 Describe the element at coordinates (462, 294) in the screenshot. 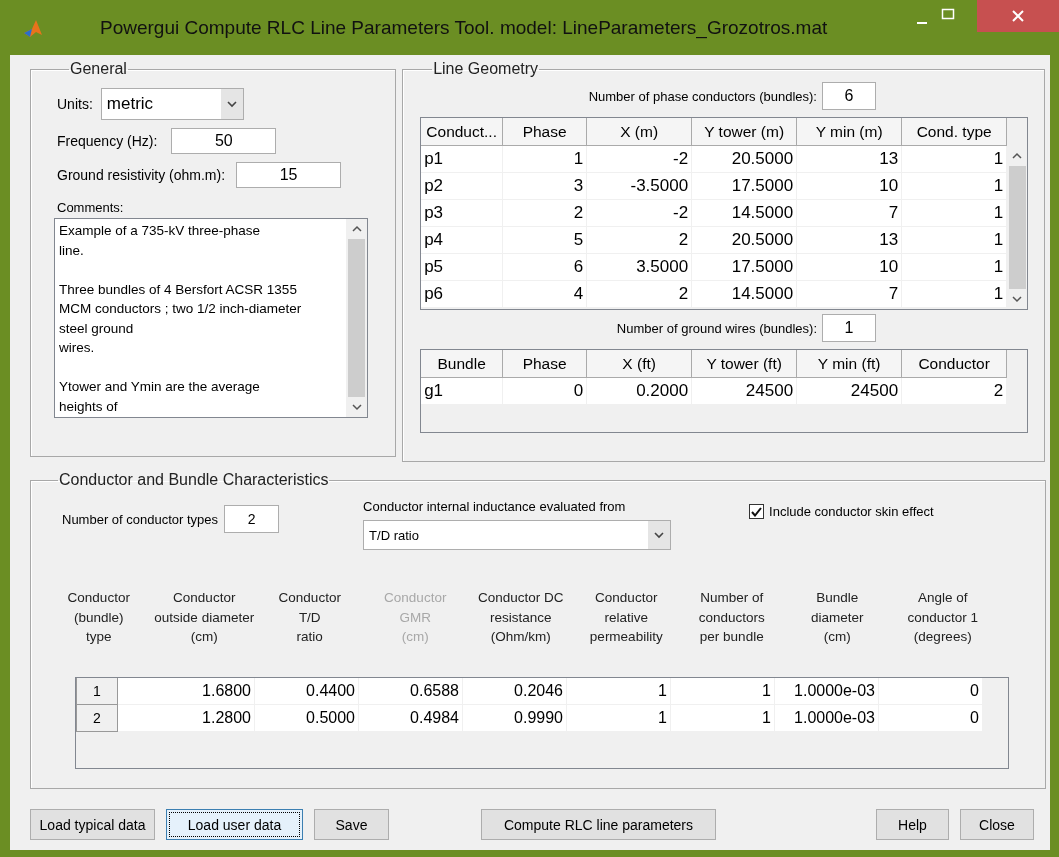

I see `table-cell: p6` at that location.